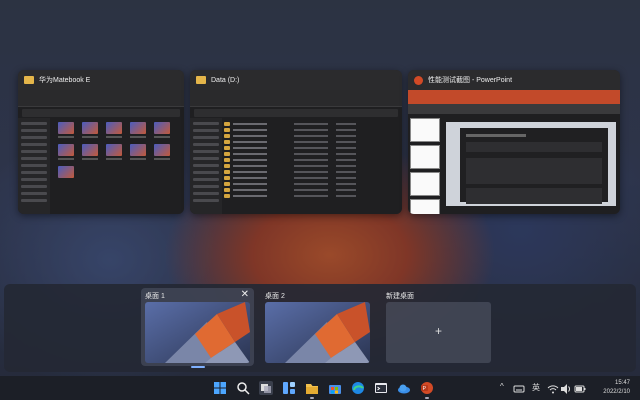  Describe the element at coordinates (502, 386) in the screenshot. I see `show-hidden-icons-chevron: ^` at that location.